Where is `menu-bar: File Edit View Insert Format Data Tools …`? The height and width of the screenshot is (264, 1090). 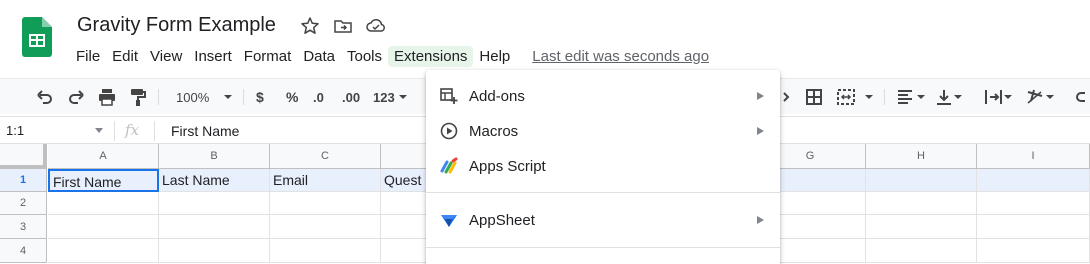 menu-bar: File Edit View Insert Format Data Tools … is located at coordinates (389, 56).